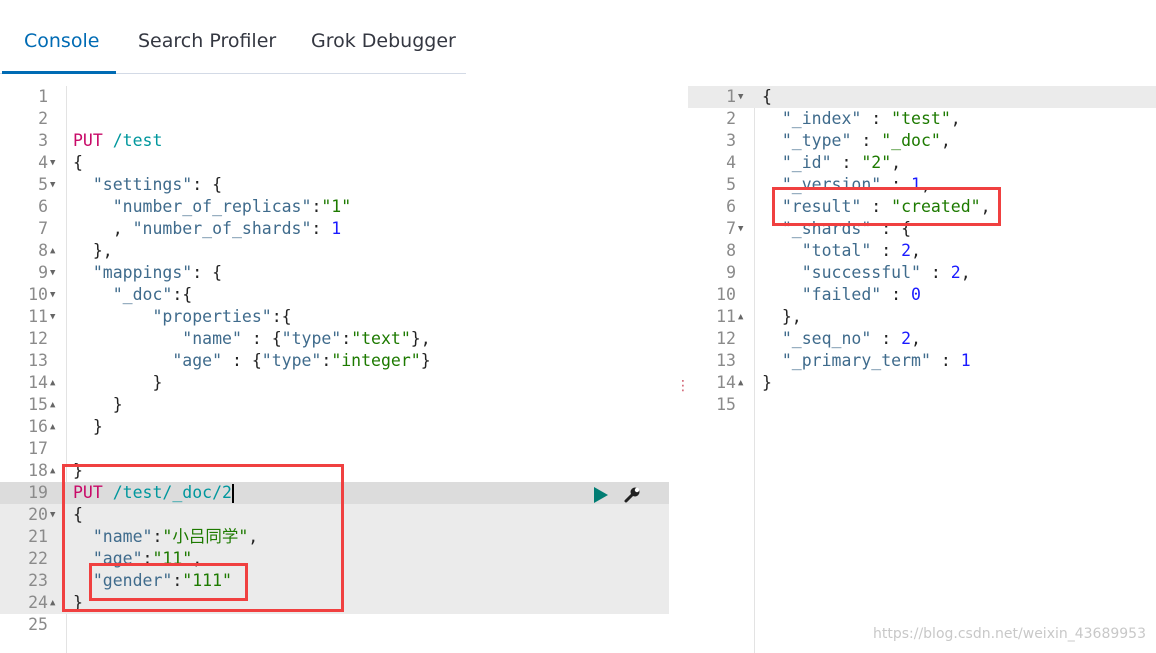 Image resolution: width=1156 pixels, height=653 pixels. Describe the element at coordinates (856, 141) in the screenshot. I see `code-text: "_type" : "_doc",` at that location.